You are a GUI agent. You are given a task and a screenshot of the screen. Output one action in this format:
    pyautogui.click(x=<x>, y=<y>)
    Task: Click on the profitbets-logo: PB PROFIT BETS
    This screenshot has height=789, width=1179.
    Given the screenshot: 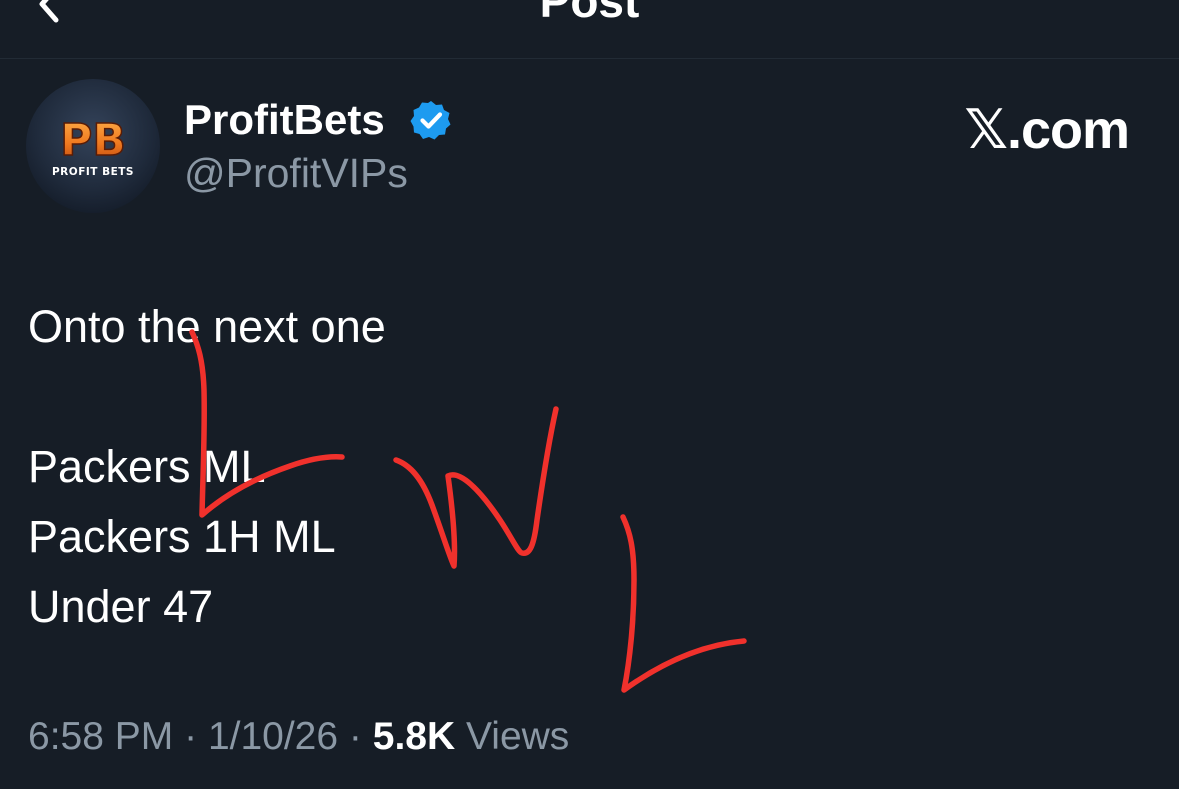 What is the action you would take?
    pyautogui.click(x=93, y=146)
    